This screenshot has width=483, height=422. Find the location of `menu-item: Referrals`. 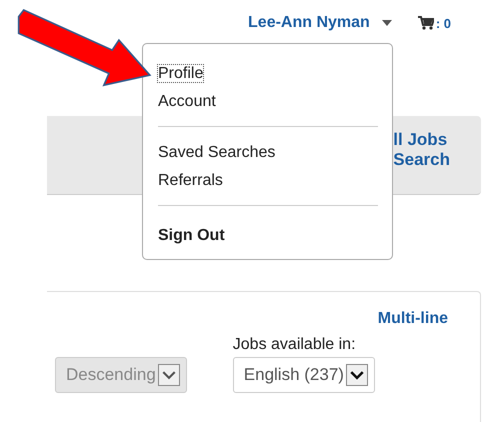

menu-item: Referrals is located at coordinates (190, 180).